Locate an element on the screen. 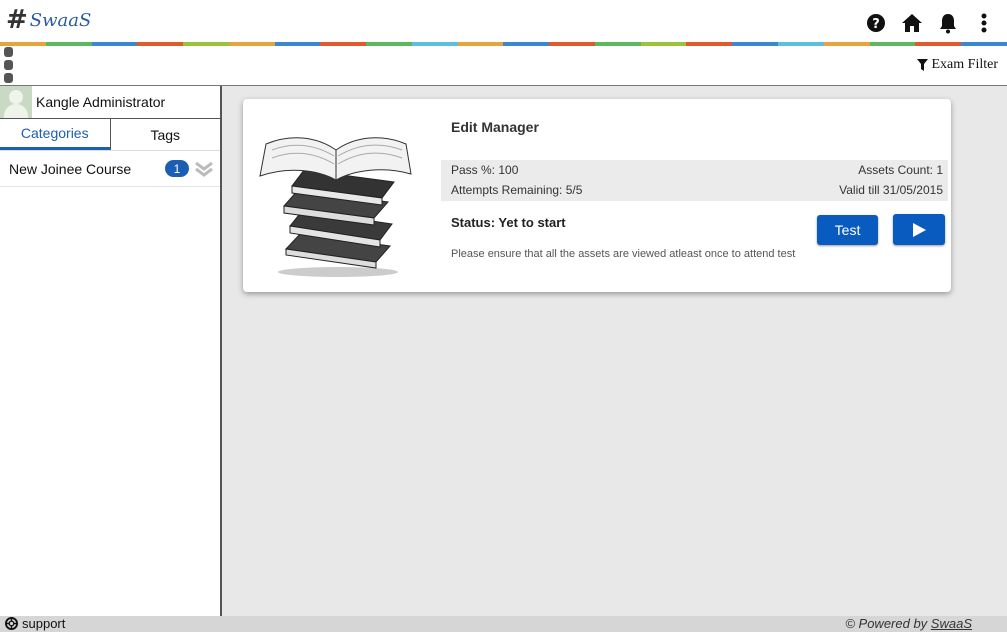 The image size is (1007, 632). powered-by: © Powered by SwaaS is located at coordinates (908, 623).